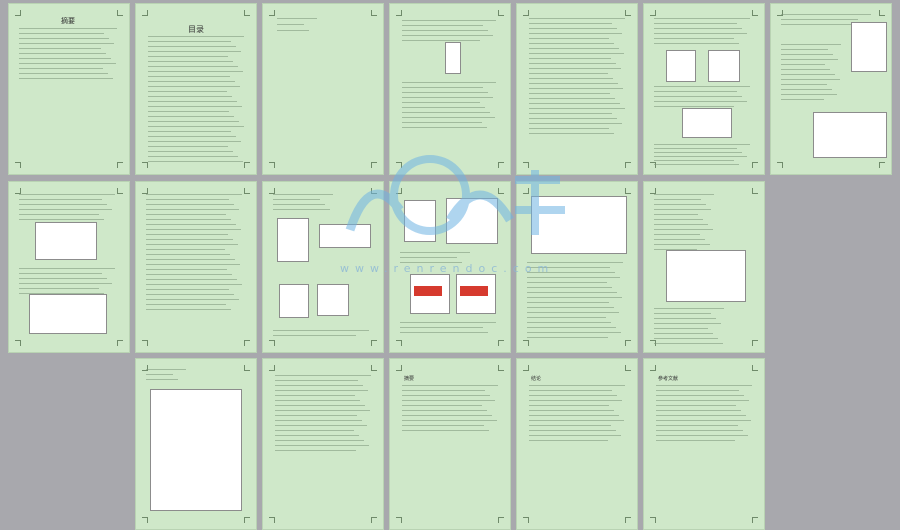 Image resolution: width=900 pixels, height=530 pixels. What do you see at coordinates (196, 89) in the screenshot?
I see `document-page-thumbnail: 目录` at bounding box center [196, 89].